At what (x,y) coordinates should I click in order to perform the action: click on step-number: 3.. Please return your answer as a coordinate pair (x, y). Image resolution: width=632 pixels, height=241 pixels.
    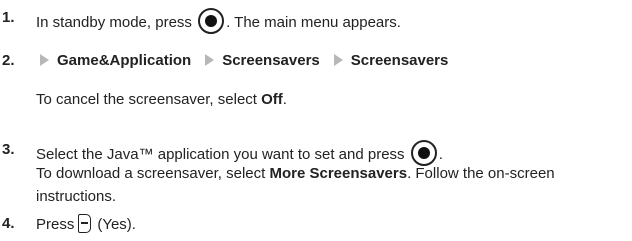
    Looking at the image, I should click on (8, 149).